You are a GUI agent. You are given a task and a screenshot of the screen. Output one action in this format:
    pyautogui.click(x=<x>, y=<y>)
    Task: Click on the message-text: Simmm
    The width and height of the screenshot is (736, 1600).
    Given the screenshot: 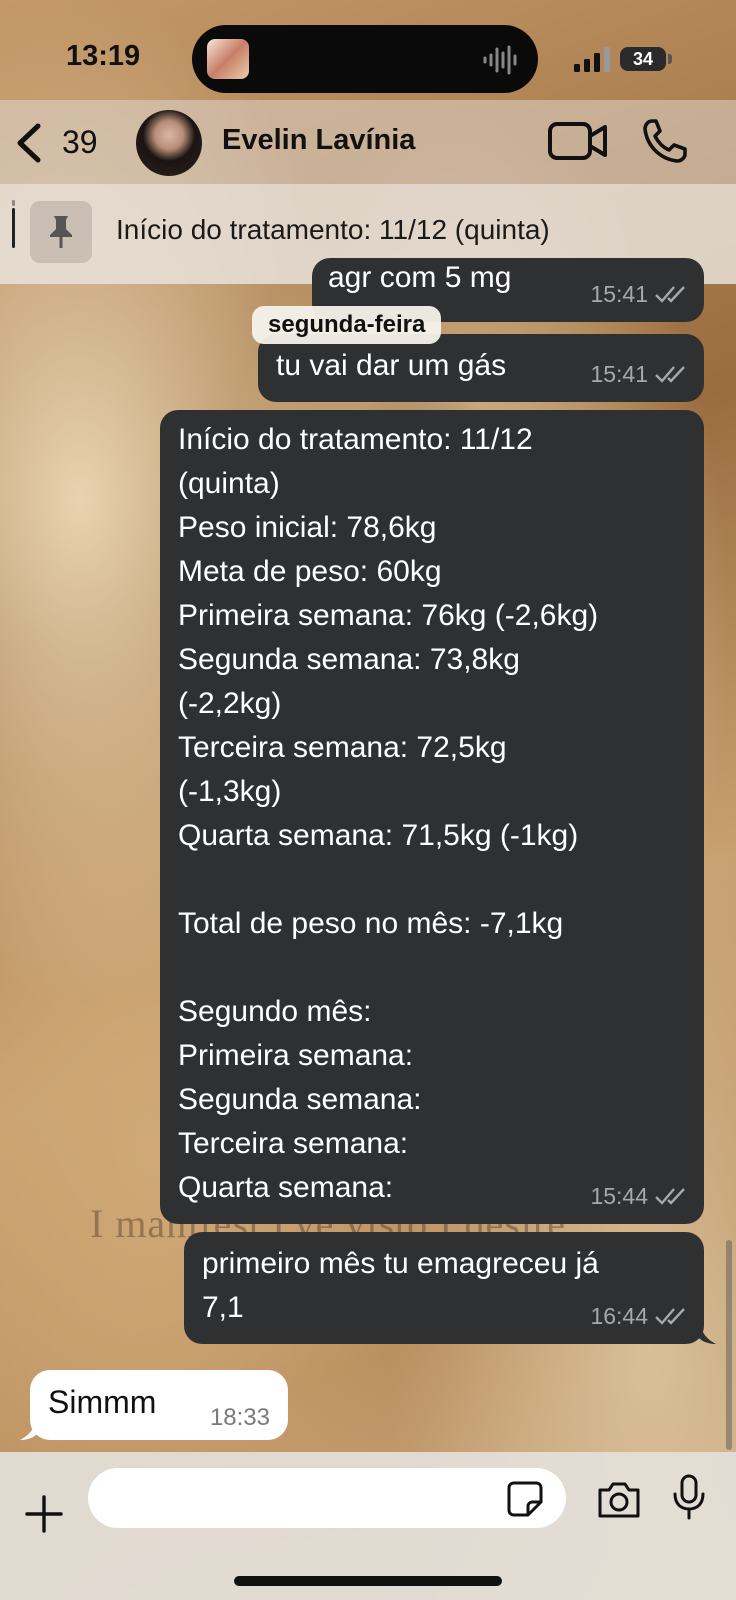 What is the action you would take?
    pyautogui.click(x=102, y=1402)
    